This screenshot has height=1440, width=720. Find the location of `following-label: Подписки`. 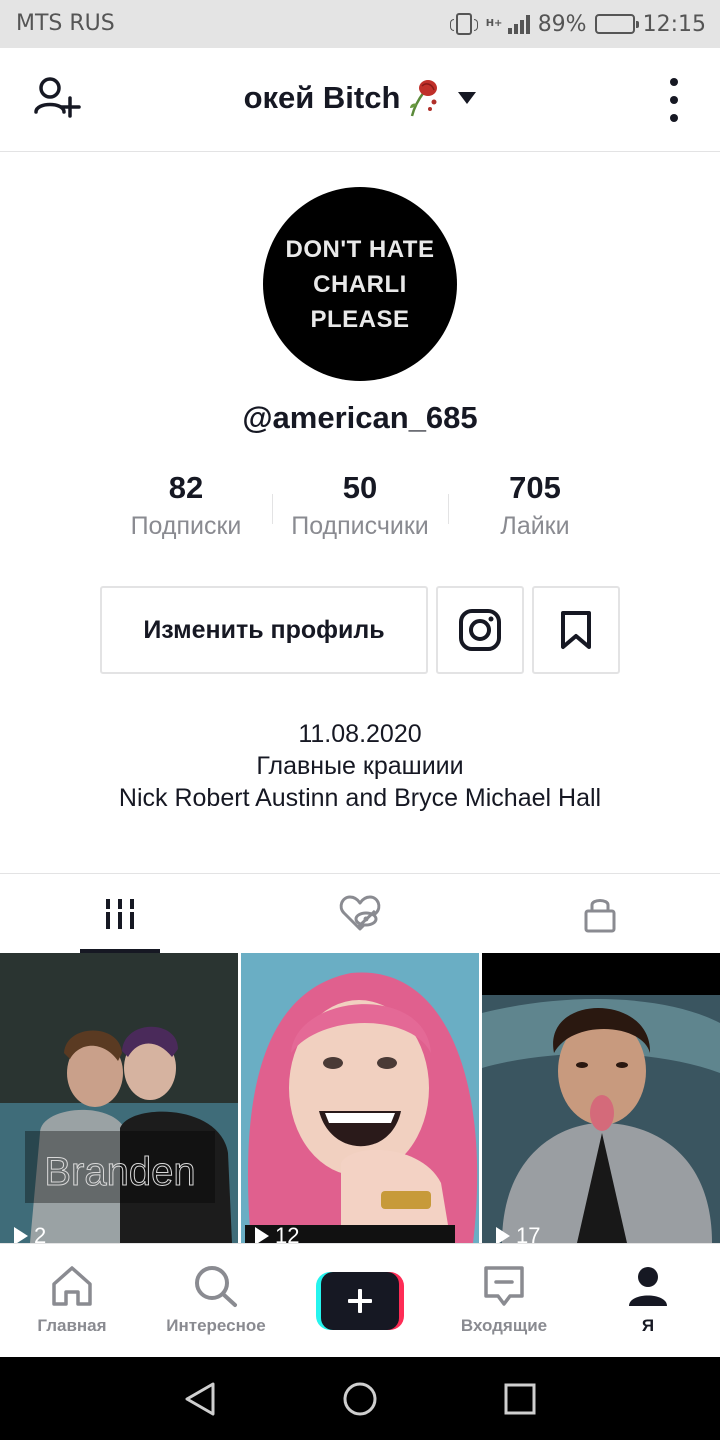

following-label: Подписки is located at coordinates (186, 526).